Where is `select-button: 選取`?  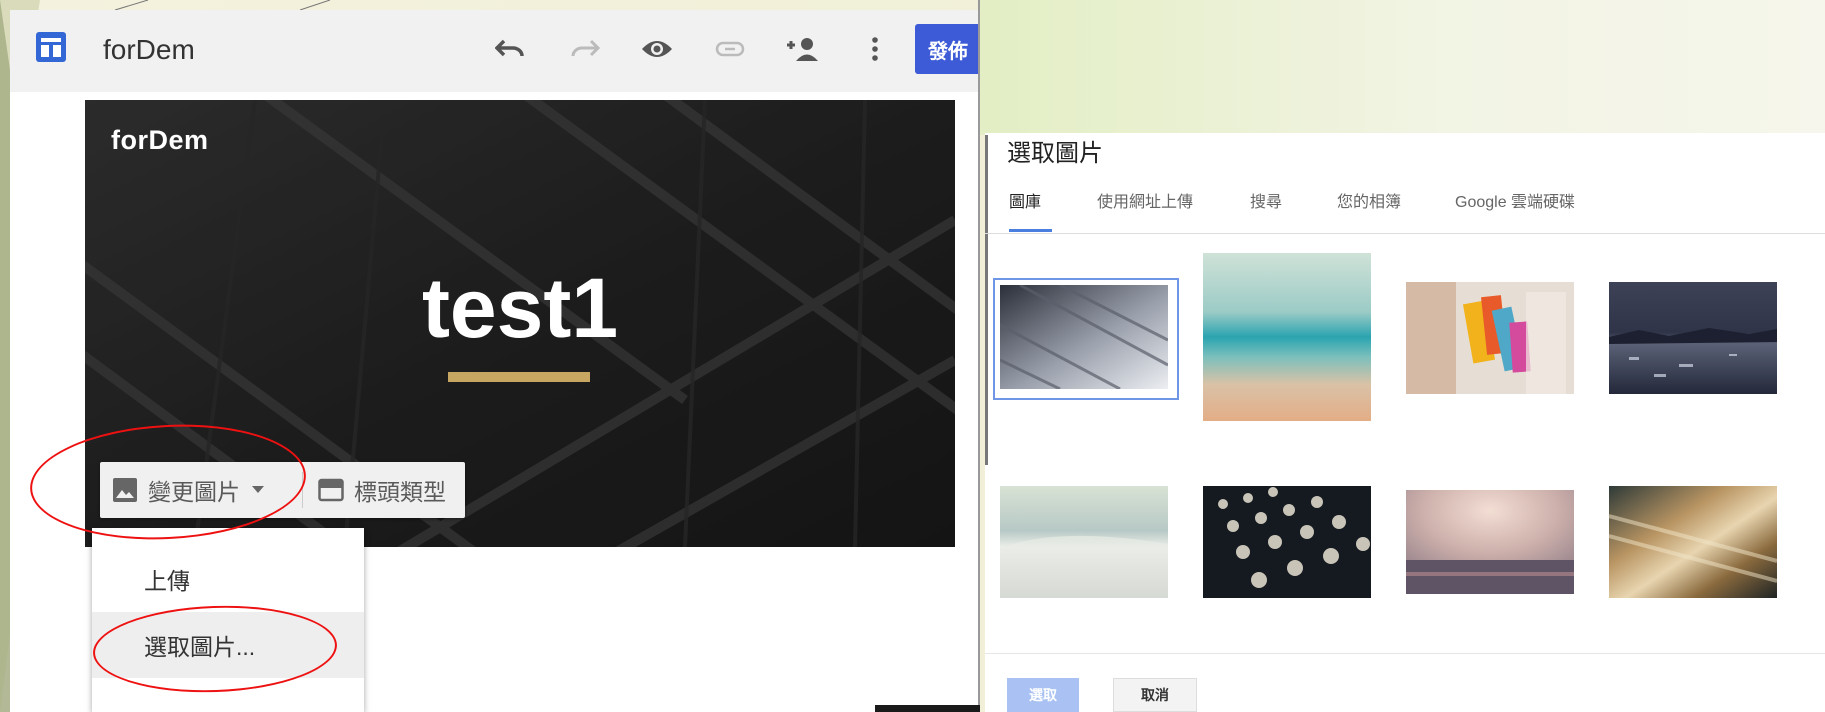
select-button: 選取 is located at coordinates (1043, 695).